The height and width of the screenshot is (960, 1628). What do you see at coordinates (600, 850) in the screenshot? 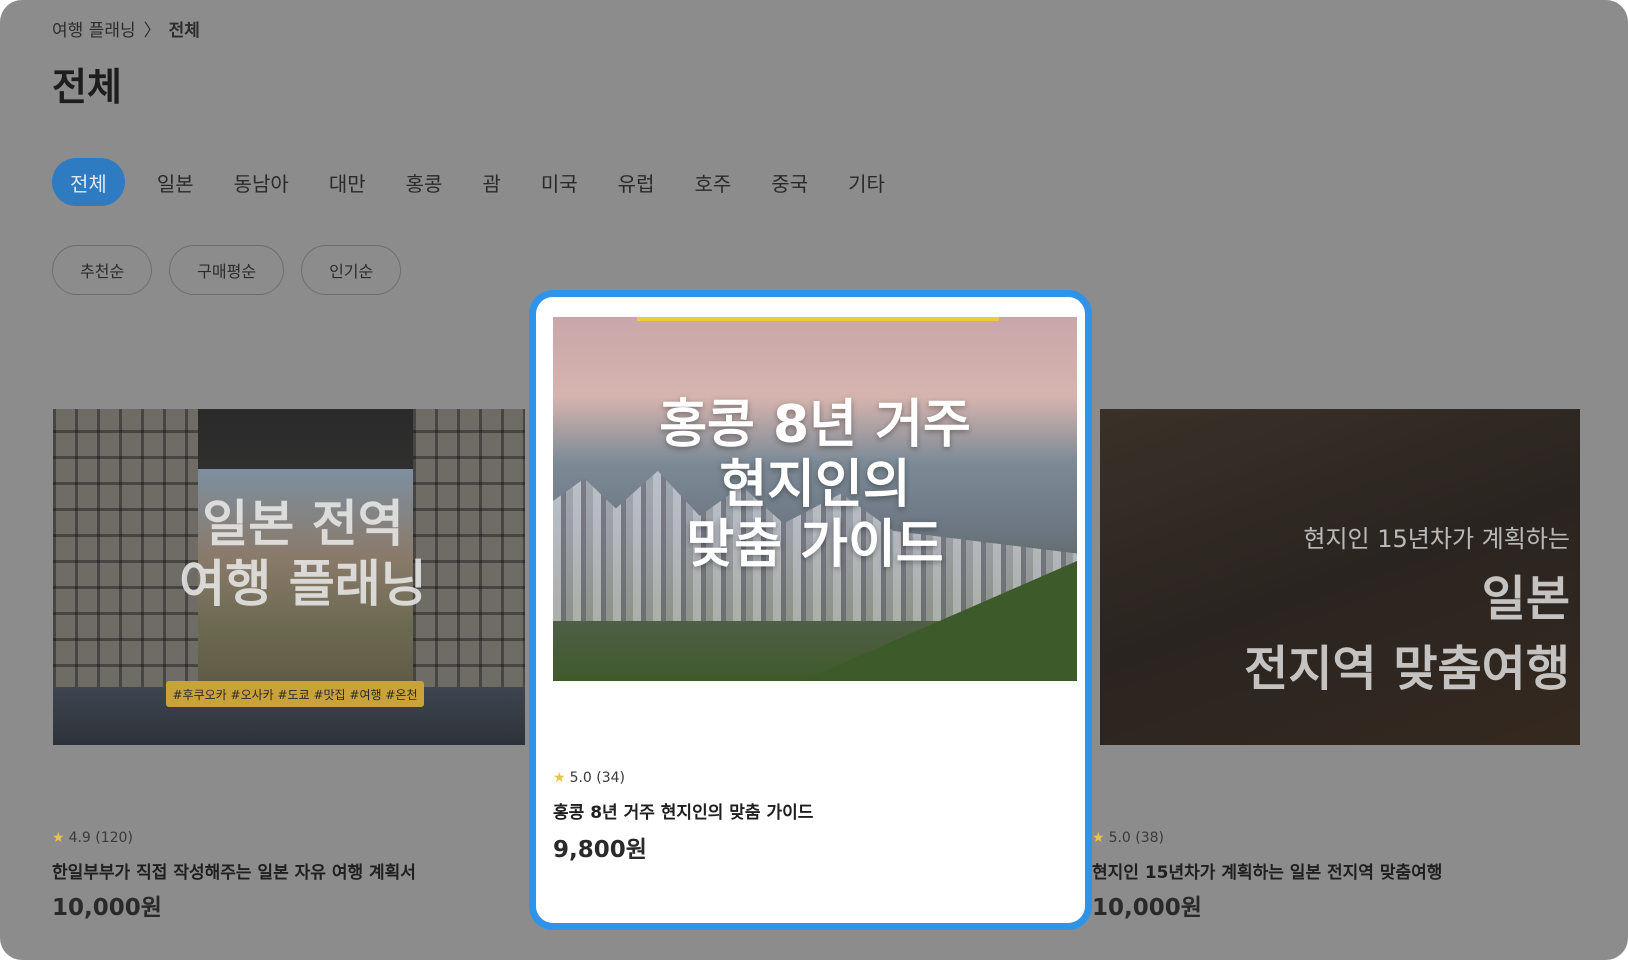
I see `product-price: 9,800원` at bounding box center [600, 850].